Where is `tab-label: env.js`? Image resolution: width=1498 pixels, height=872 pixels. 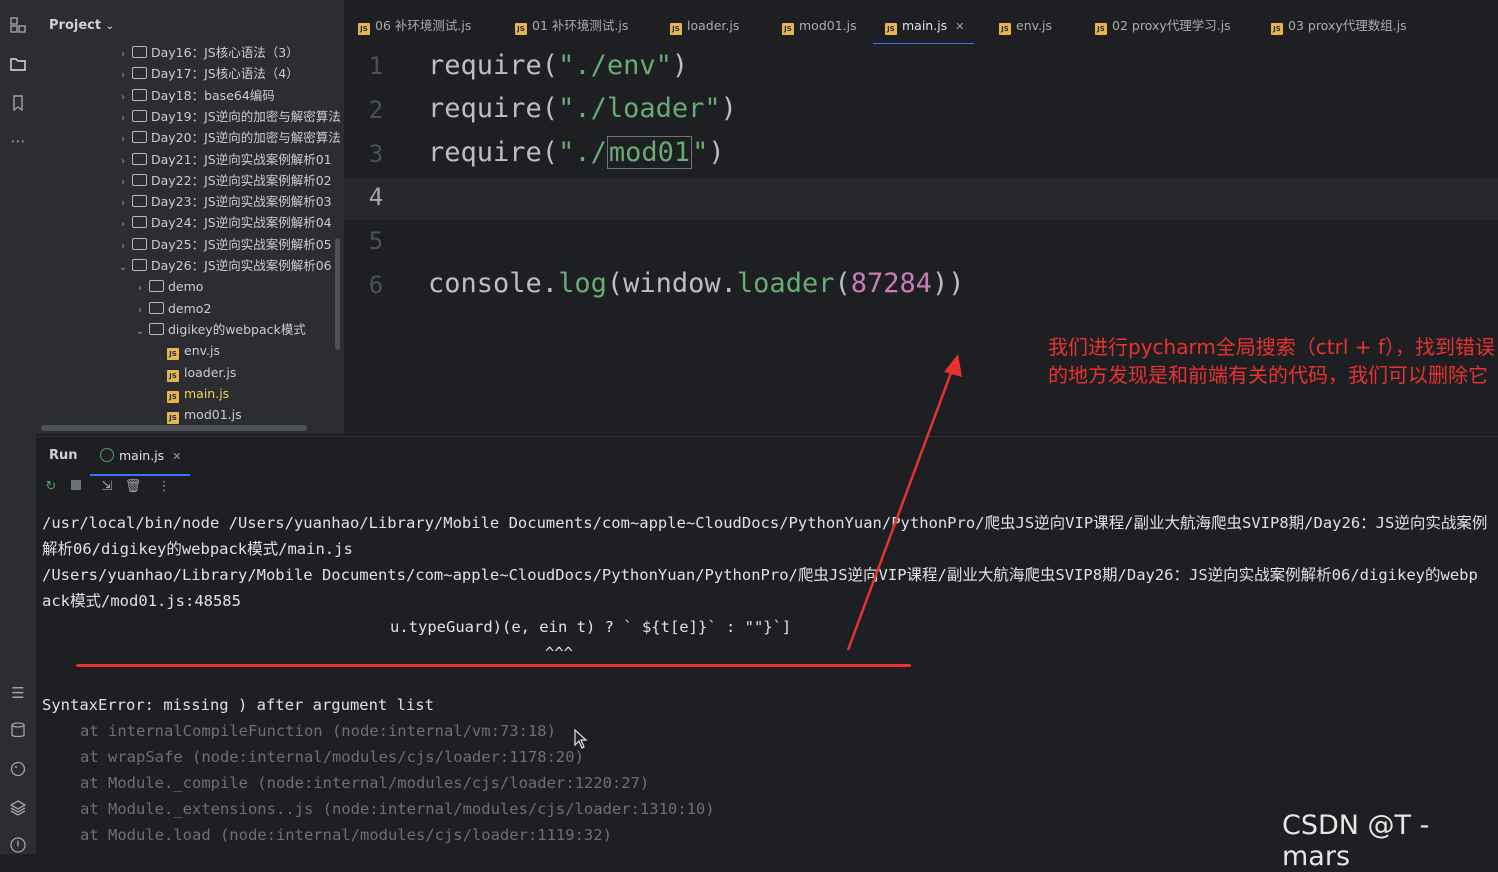 tab-label: env.js is located at coordinates (1034, 25).